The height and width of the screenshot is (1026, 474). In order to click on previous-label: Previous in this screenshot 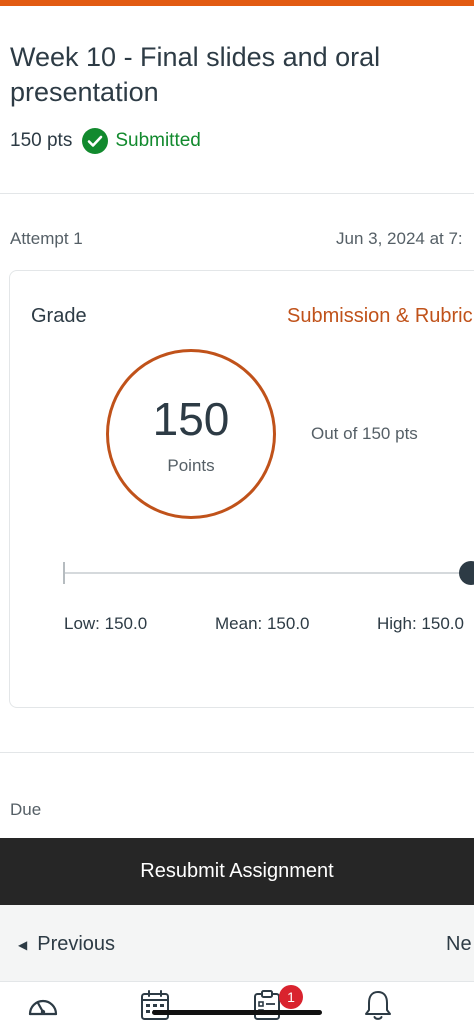, I will do `click(76, 944)`.